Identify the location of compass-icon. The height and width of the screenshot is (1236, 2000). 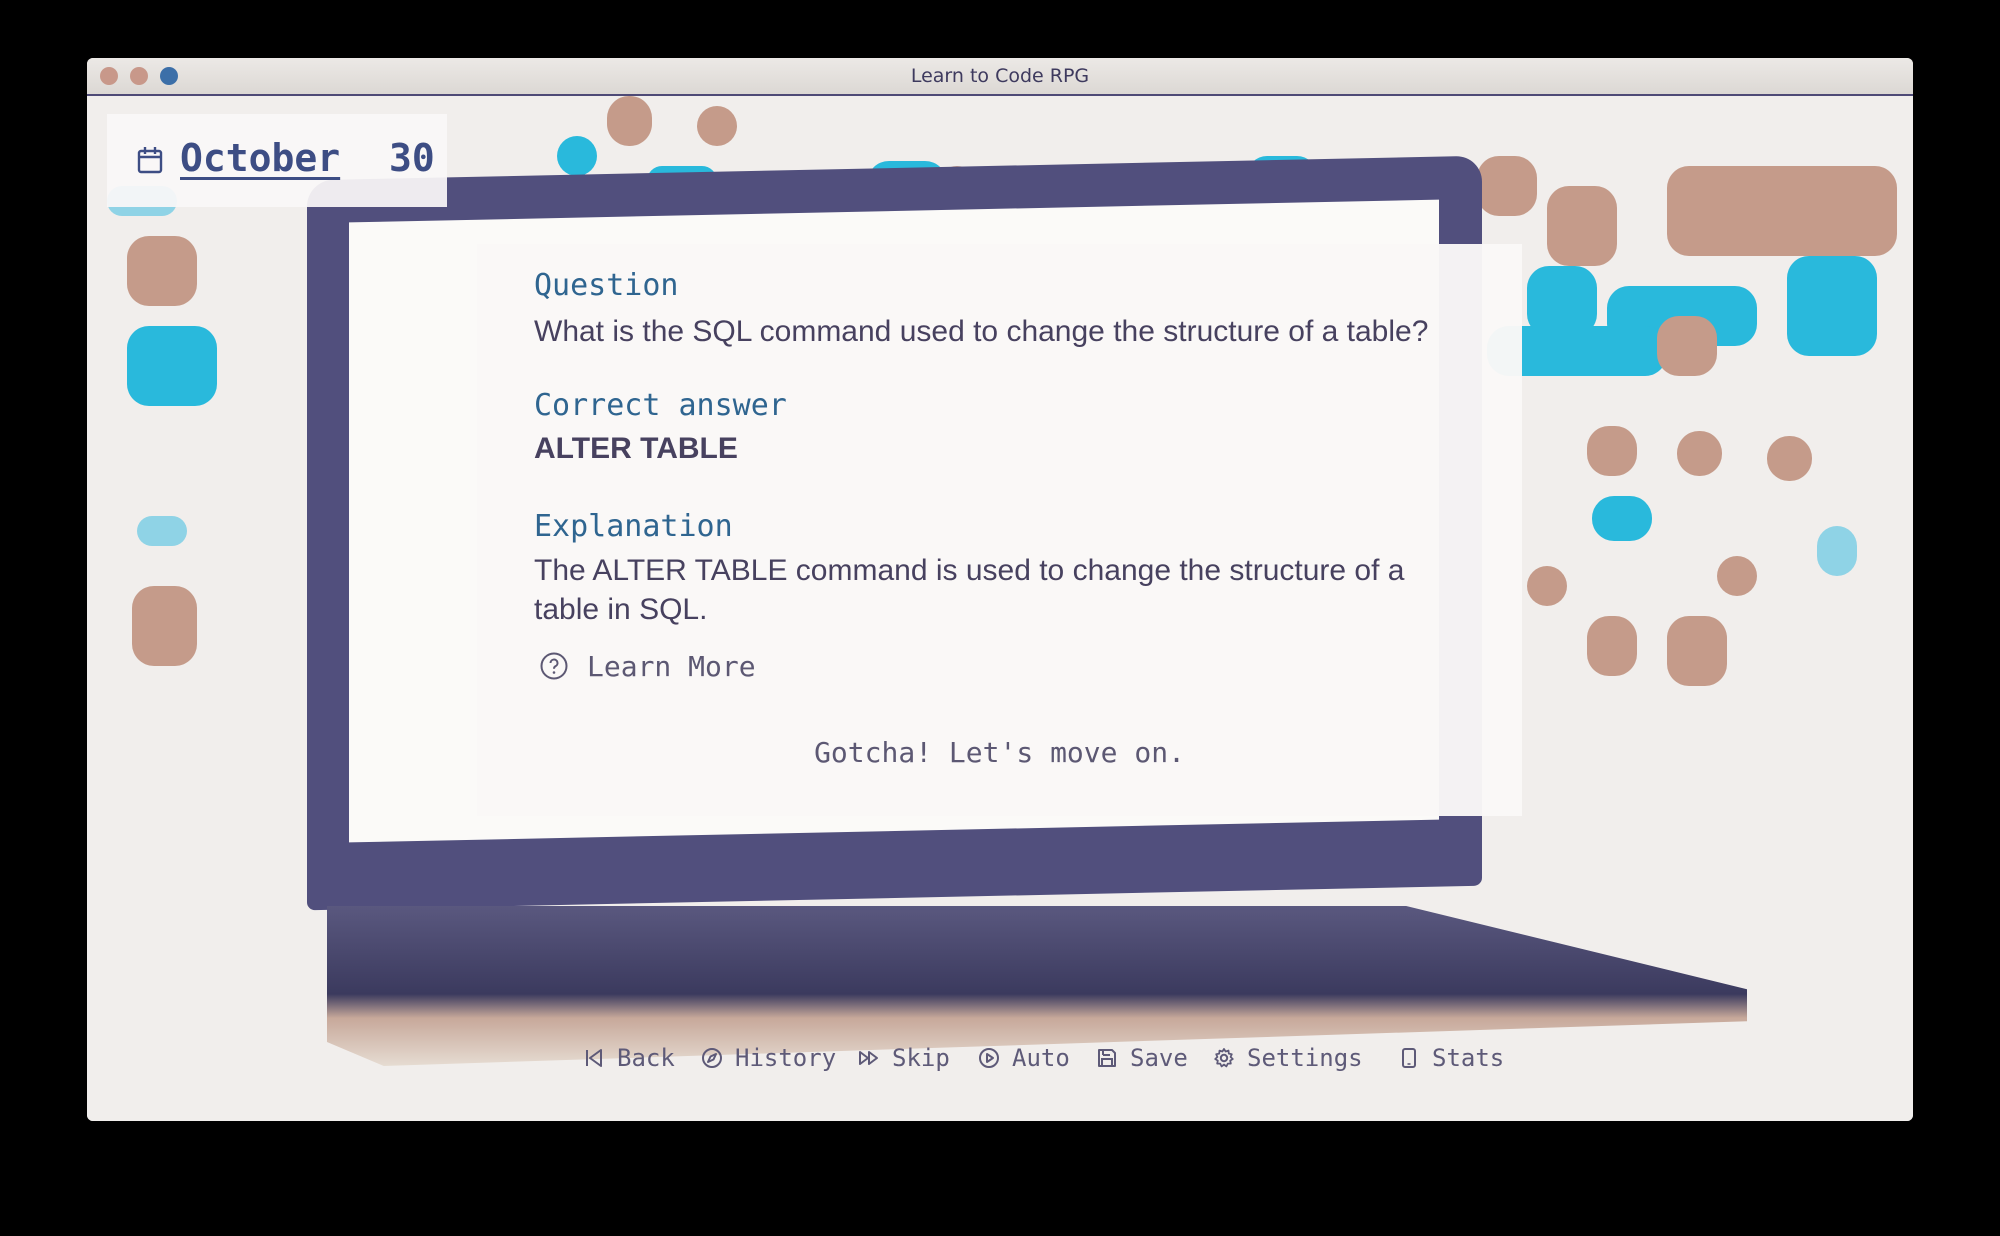
(712, 1058).